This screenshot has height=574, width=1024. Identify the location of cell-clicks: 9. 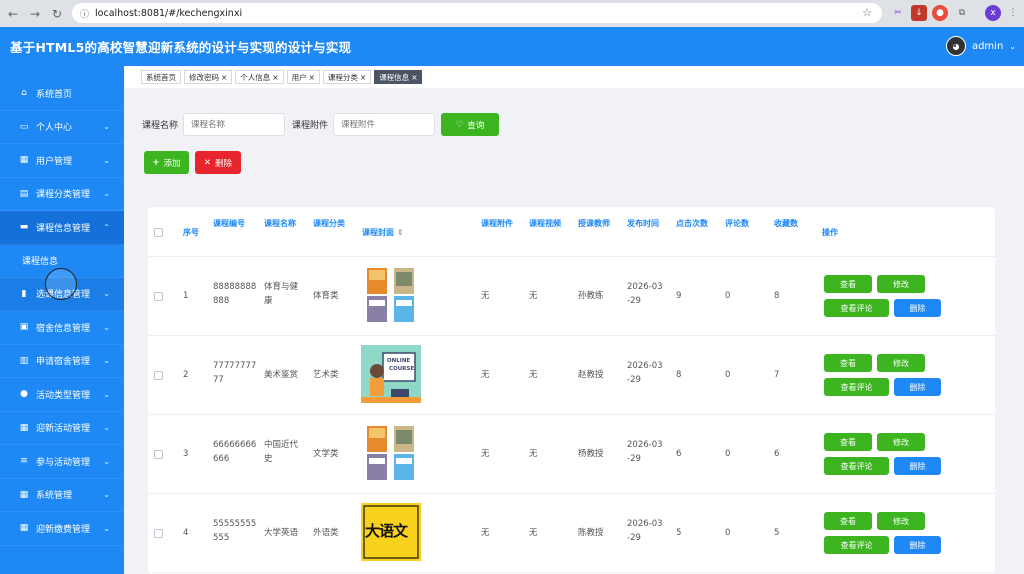
(679, 296).